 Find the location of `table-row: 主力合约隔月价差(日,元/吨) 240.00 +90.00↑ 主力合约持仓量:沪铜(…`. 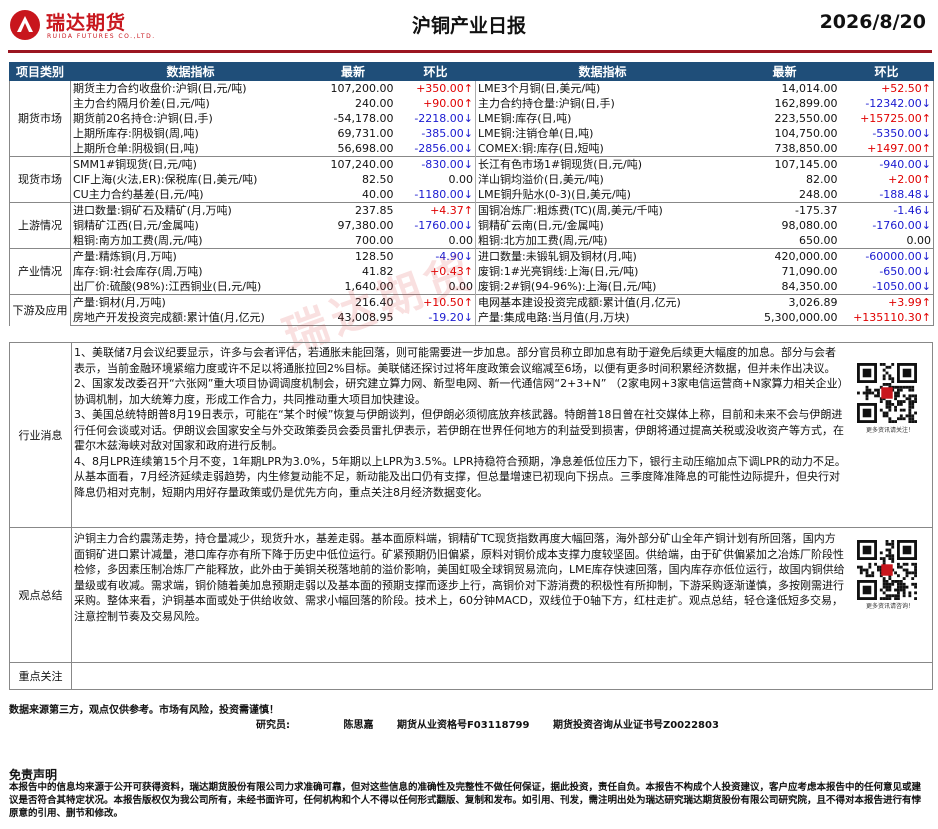

table-row: 主力合约隔月价差(日,元/吨) 240.00 +90.00↑ 主力合约持仓量:沪铜(… is located at coordinates (472, 103).